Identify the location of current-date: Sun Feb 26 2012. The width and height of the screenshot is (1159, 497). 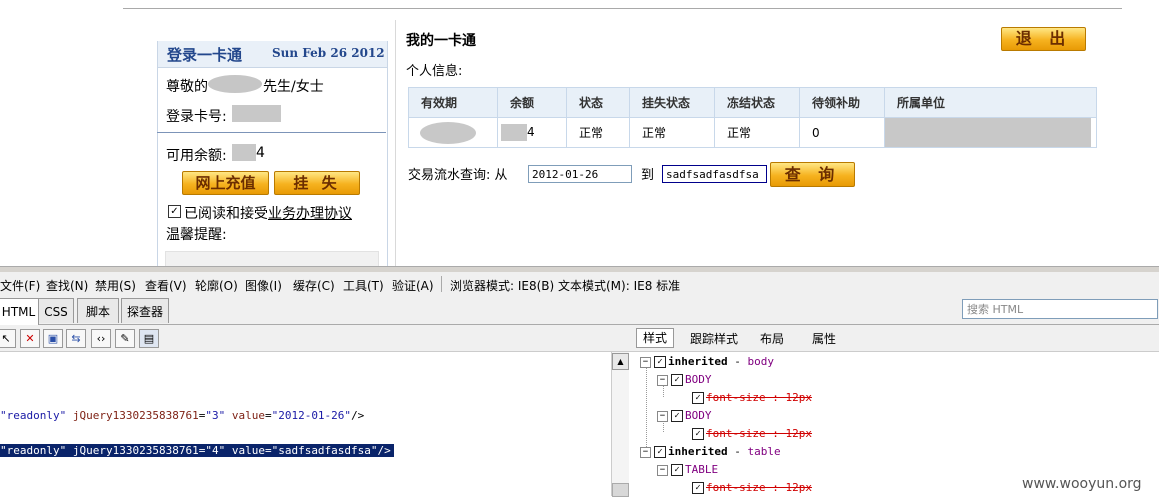
(328, 53).